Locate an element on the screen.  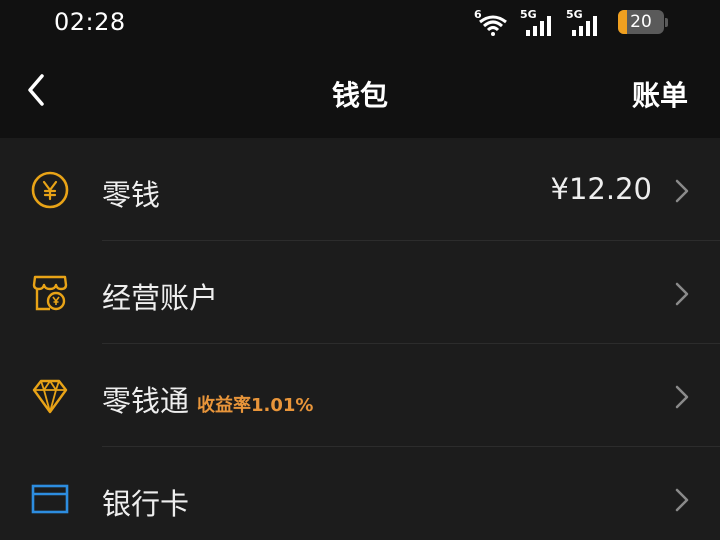
item-label-text: 银行卡 is located at coordinates (146, 504).